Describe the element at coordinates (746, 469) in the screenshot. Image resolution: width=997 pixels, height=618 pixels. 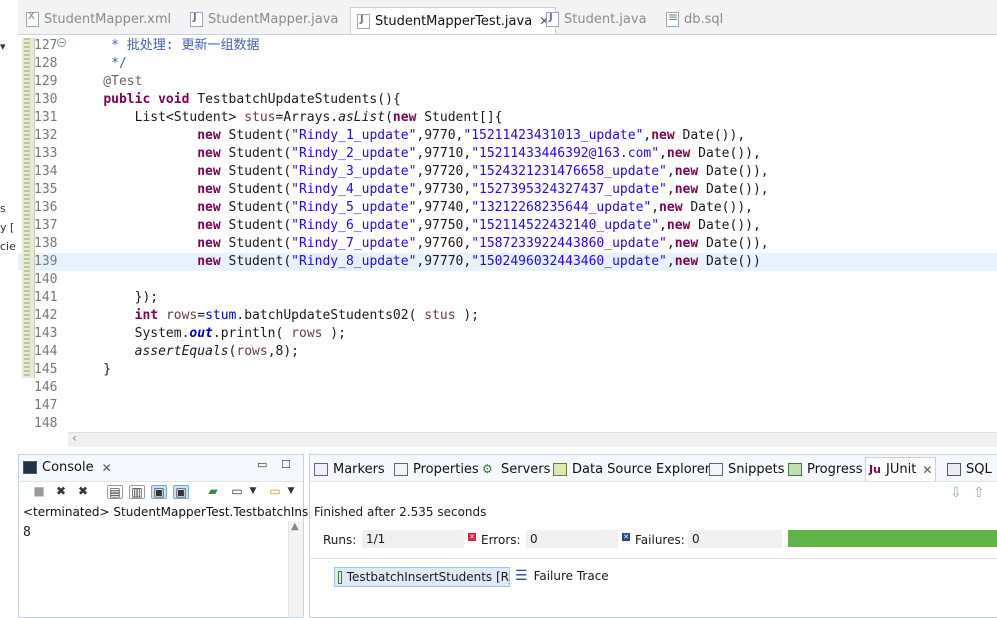
I see `tab-snippets: Snippets` at that location.